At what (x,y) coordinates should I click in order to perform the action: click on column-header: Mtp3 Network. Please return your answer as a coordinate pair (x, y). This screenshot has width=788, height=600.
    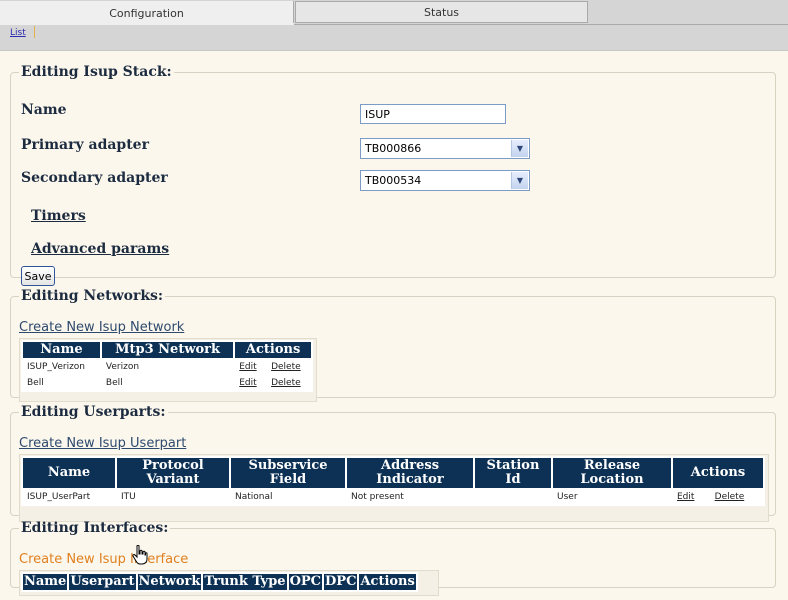
    Looking at the image, I should click on (167, 350).